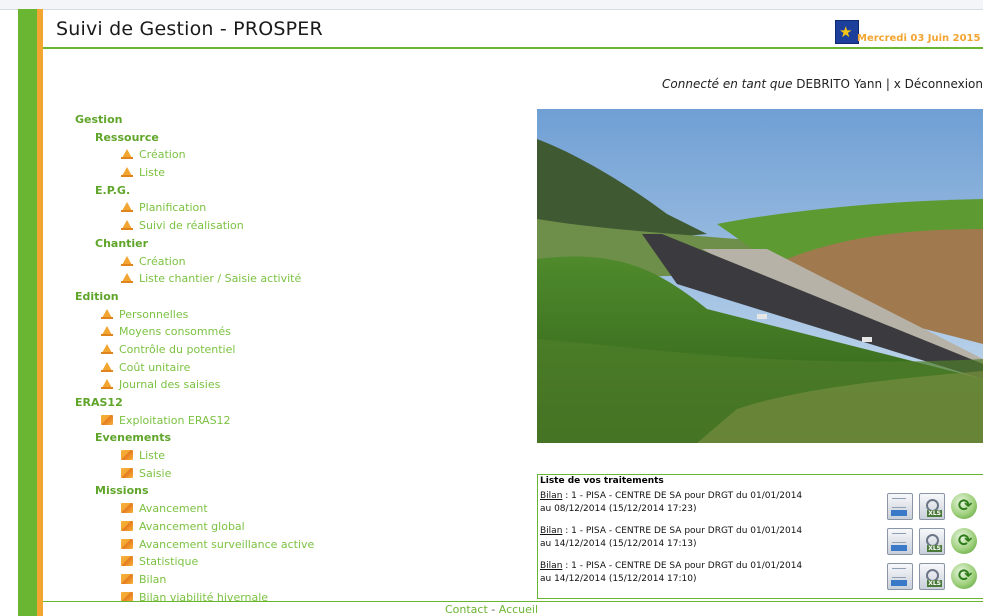  I want to click on menu-item: Exploitation ERAS12, so click(194, 421).